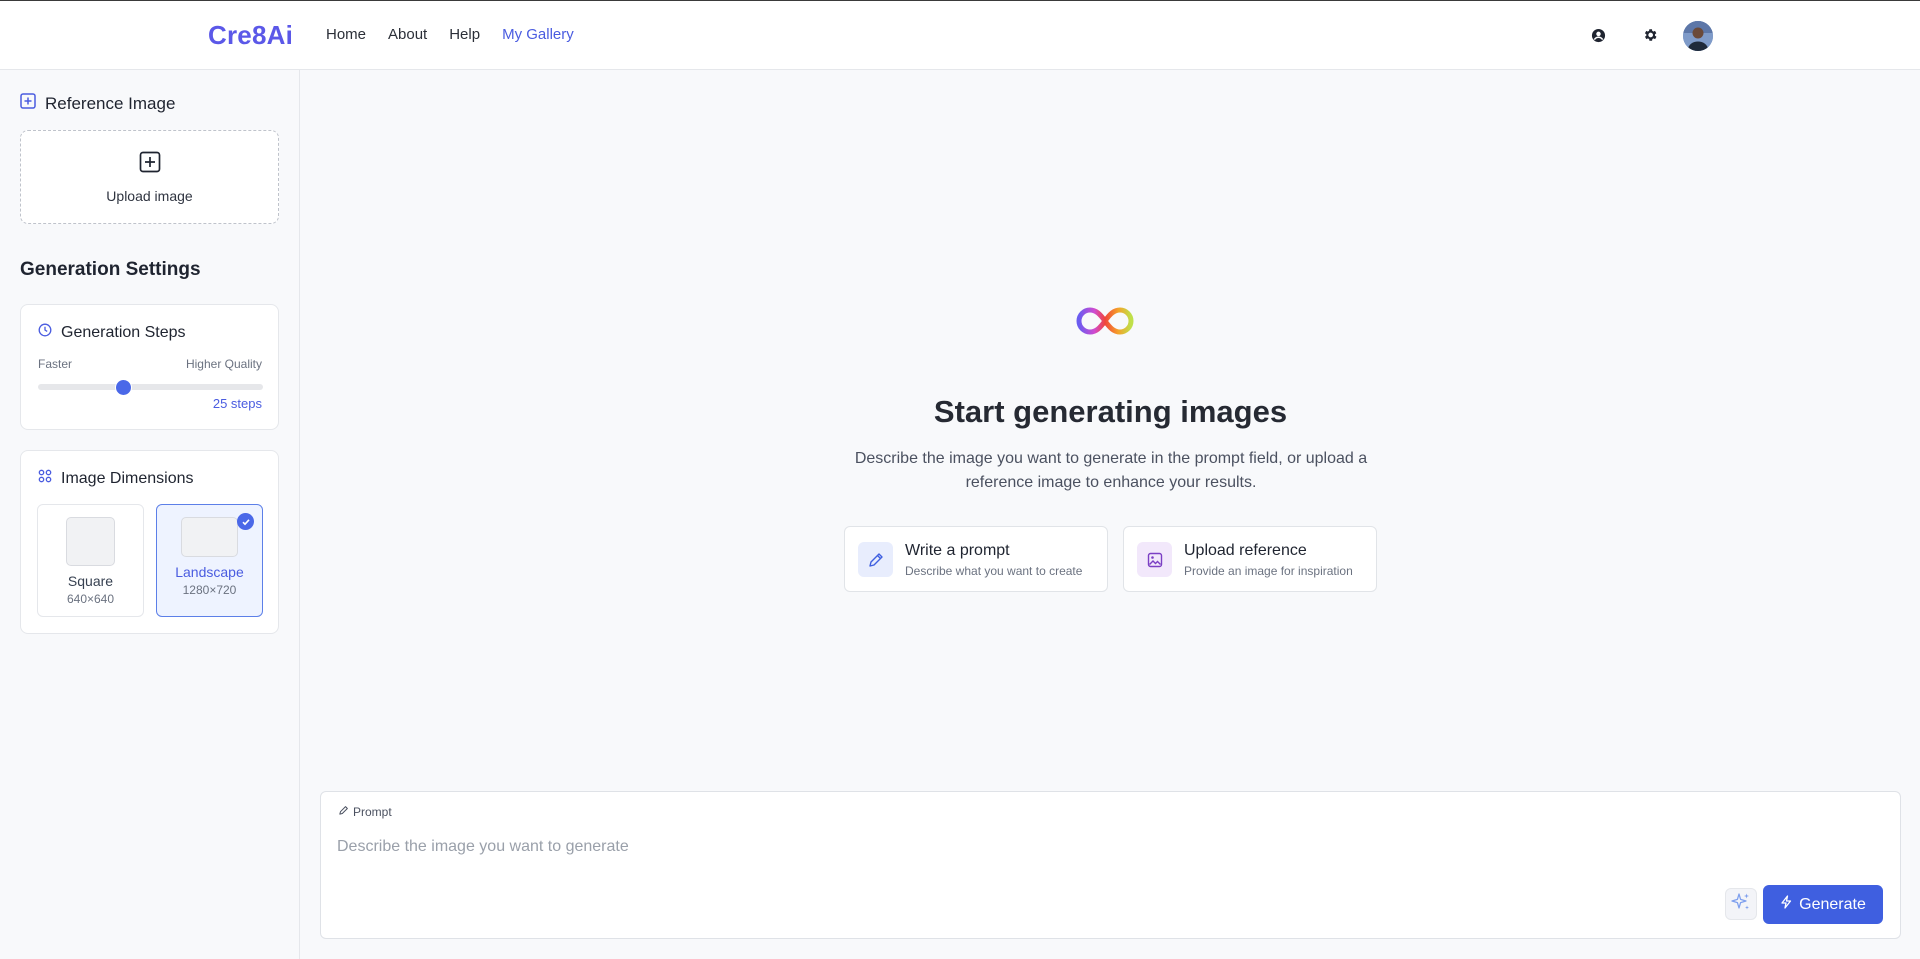 Image resolution: width=1920 pixels, height=959 pixels. Describe the element at coordinates (90, 541) in the screenshot. I see `square-preview` at that location.